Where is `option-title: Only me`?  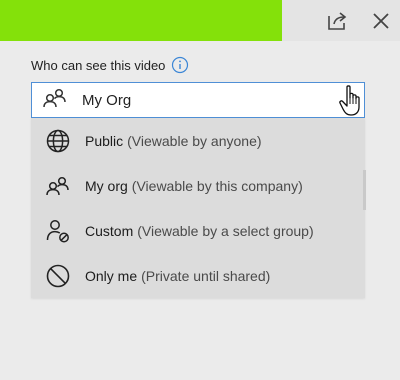
option-title: Only me is located at coordinates (111, 275).